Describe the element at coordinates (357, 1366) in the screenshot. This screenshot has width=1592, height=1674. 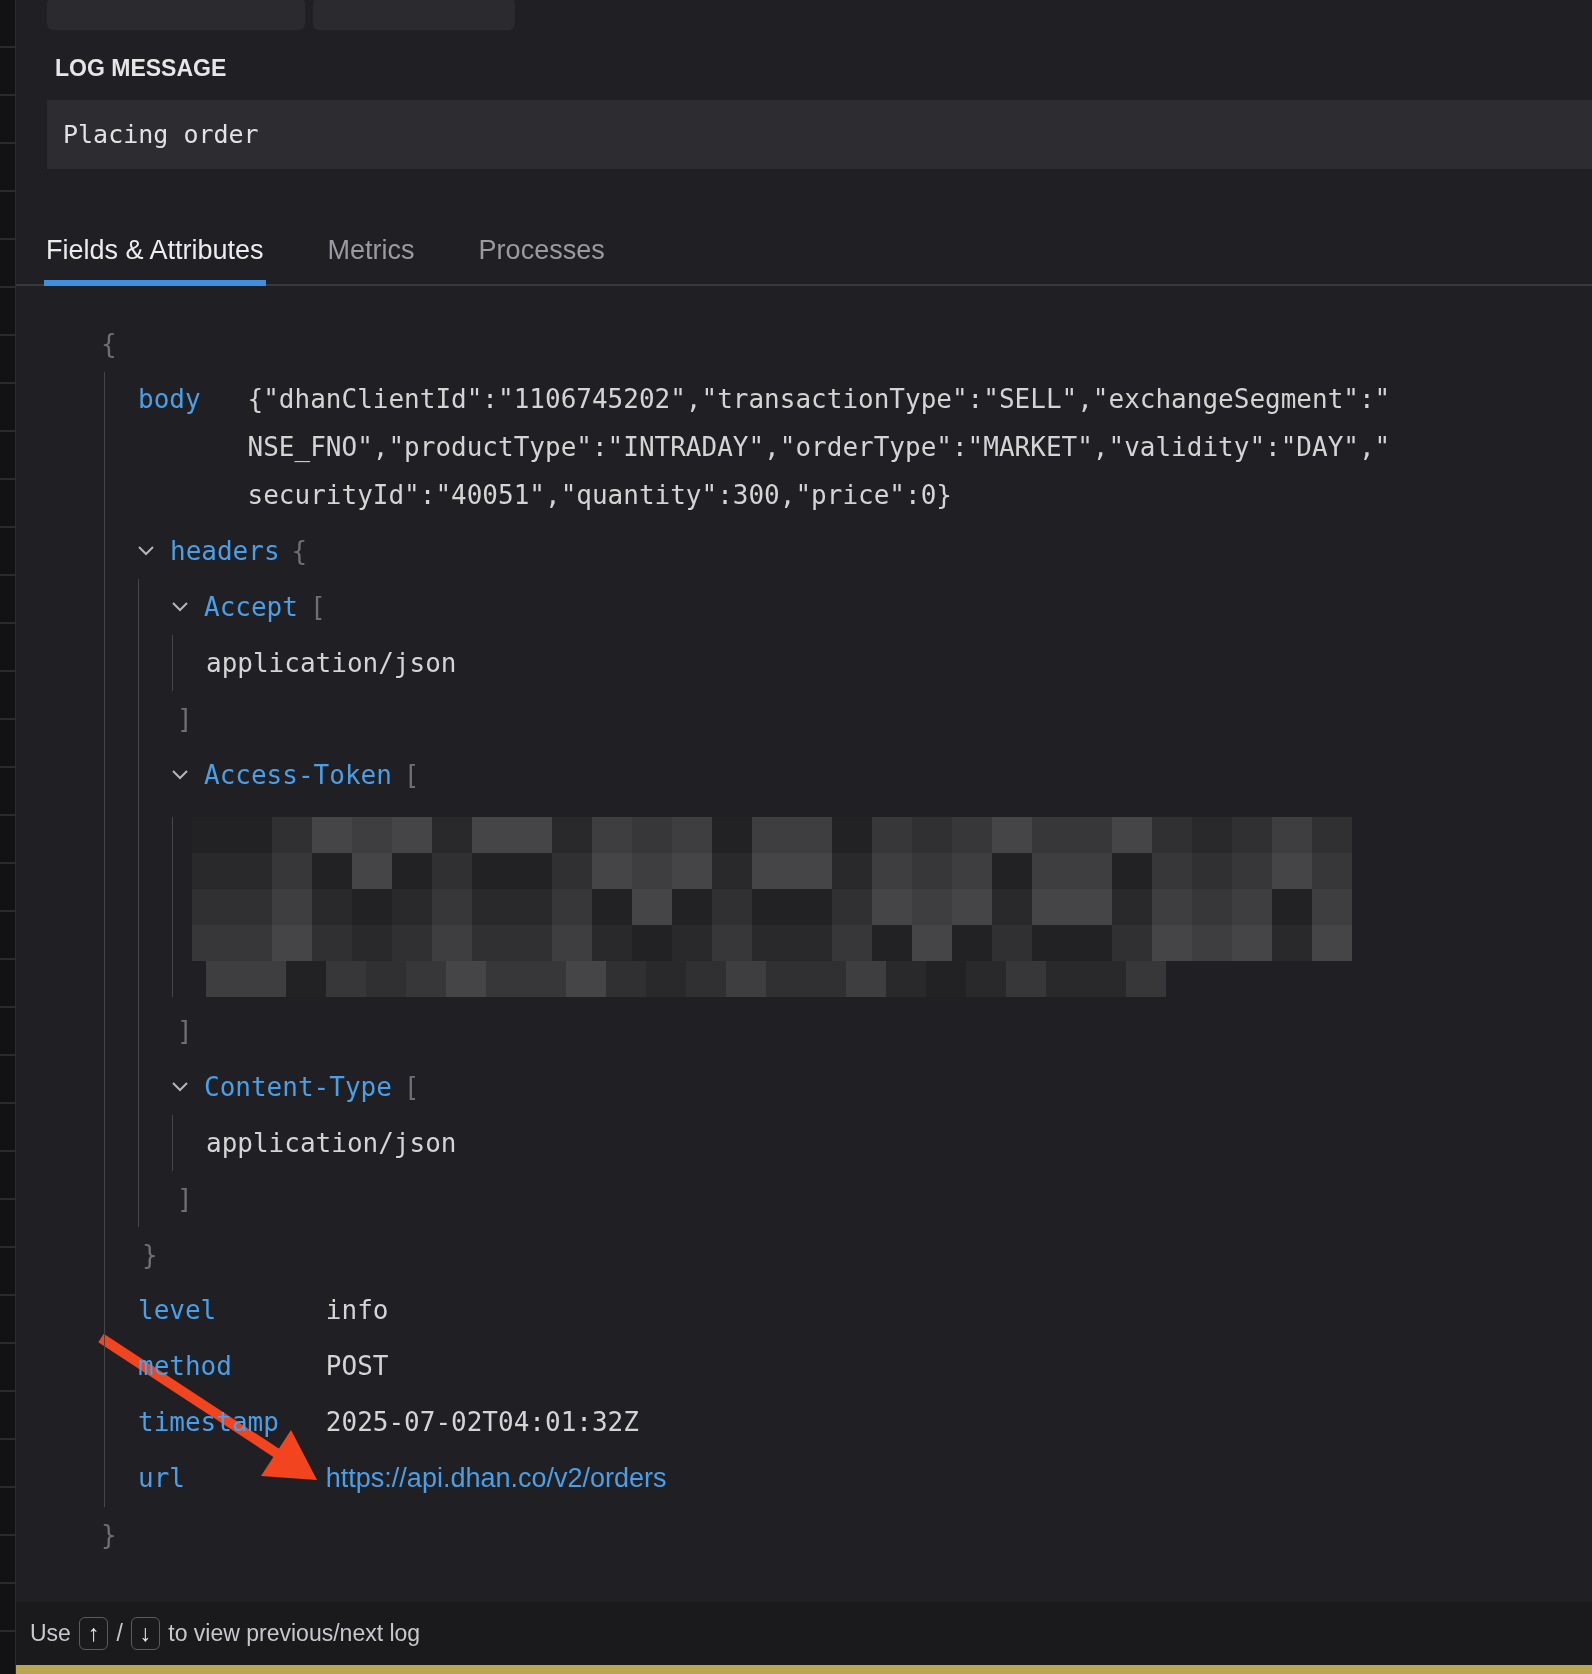
I see `field-value: POST` at that location.